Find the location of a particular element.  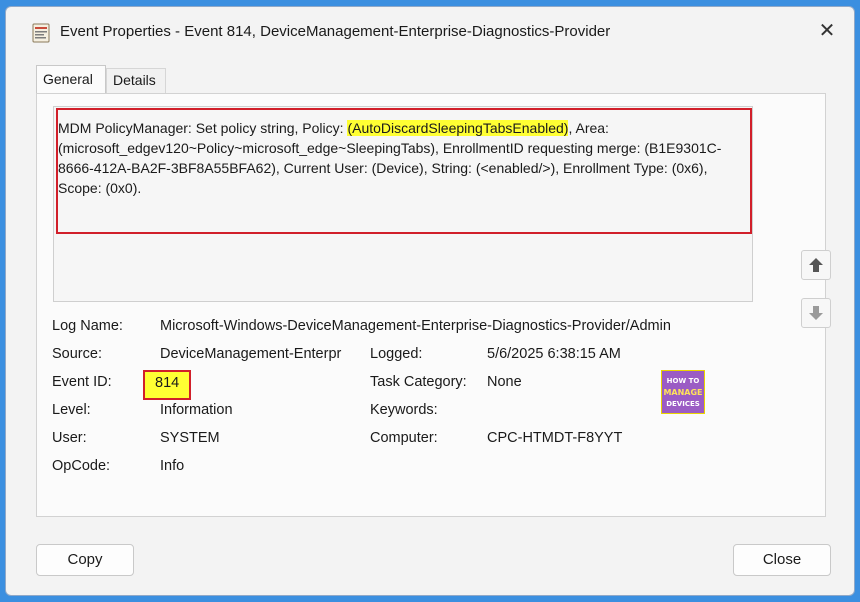

keywords-label: Keywords: is located at coordinates (404, 410).